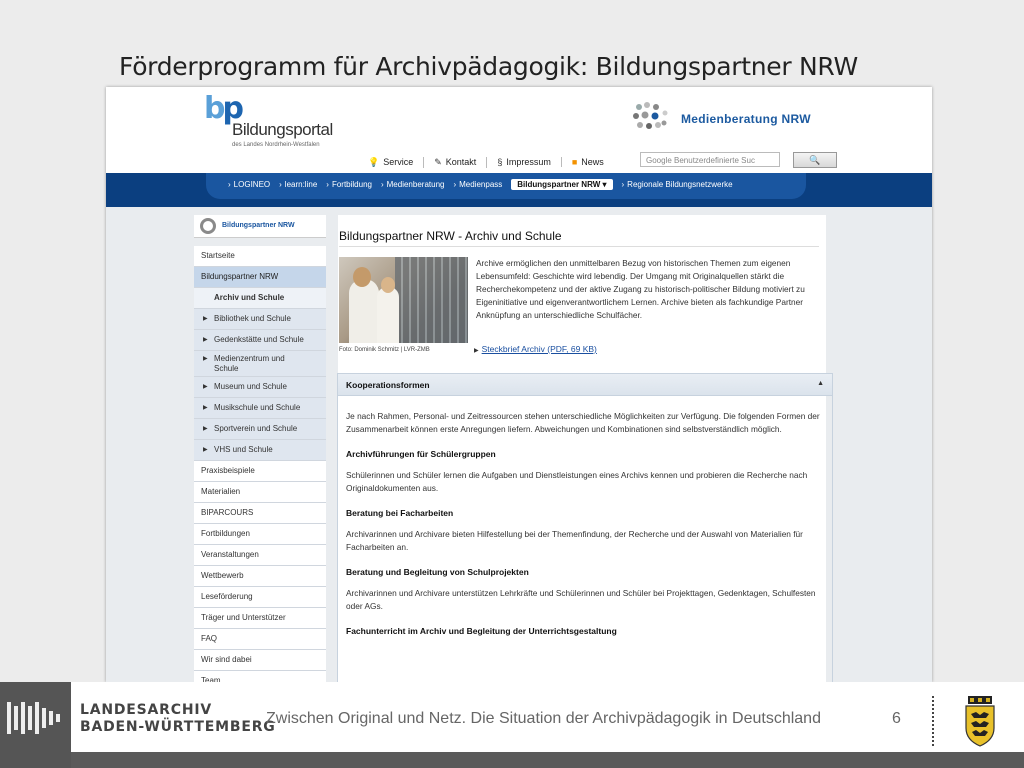  Describe the element at coordinates (574, 162) in the screenshot. I see `rss-icon: ■` at that location.